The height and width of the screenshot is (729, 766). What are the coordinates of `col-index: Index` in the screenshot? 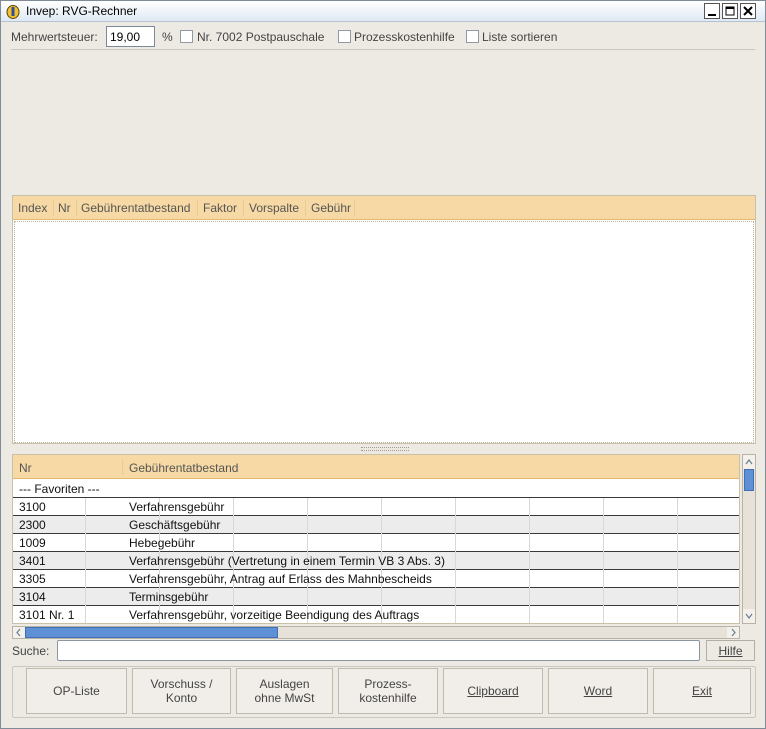 It's located at (32, 208).